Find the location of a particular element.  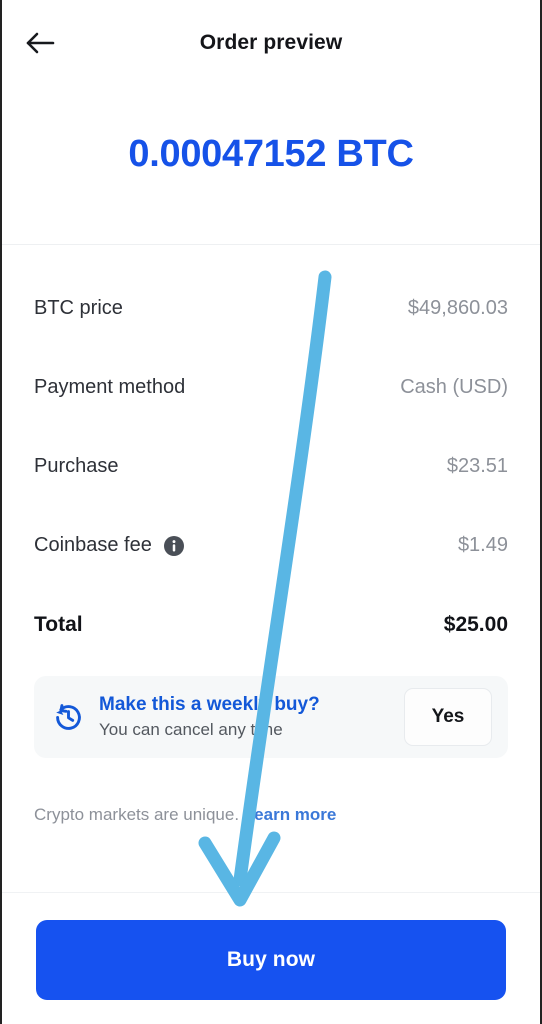

disclaimer-text: Crypto markets are unique. is located at coordinates (137, 814).